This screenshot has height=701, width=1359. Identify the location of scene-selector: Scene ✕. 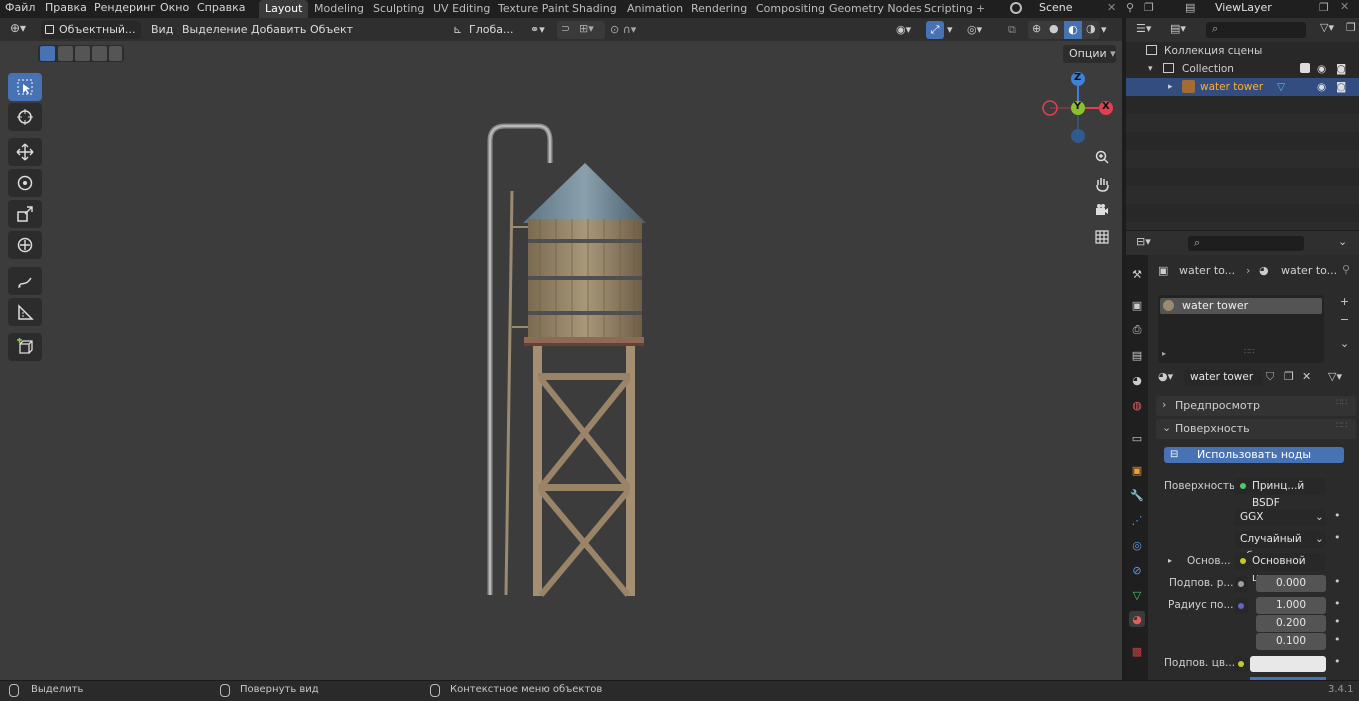
(1062, 9).